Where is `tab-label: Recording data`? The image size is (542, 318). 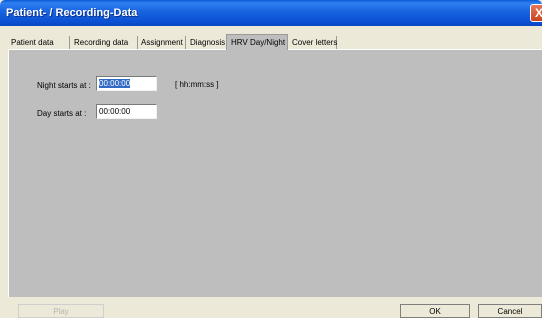
tab-label: Recording data is located at coordinates (101, 42).